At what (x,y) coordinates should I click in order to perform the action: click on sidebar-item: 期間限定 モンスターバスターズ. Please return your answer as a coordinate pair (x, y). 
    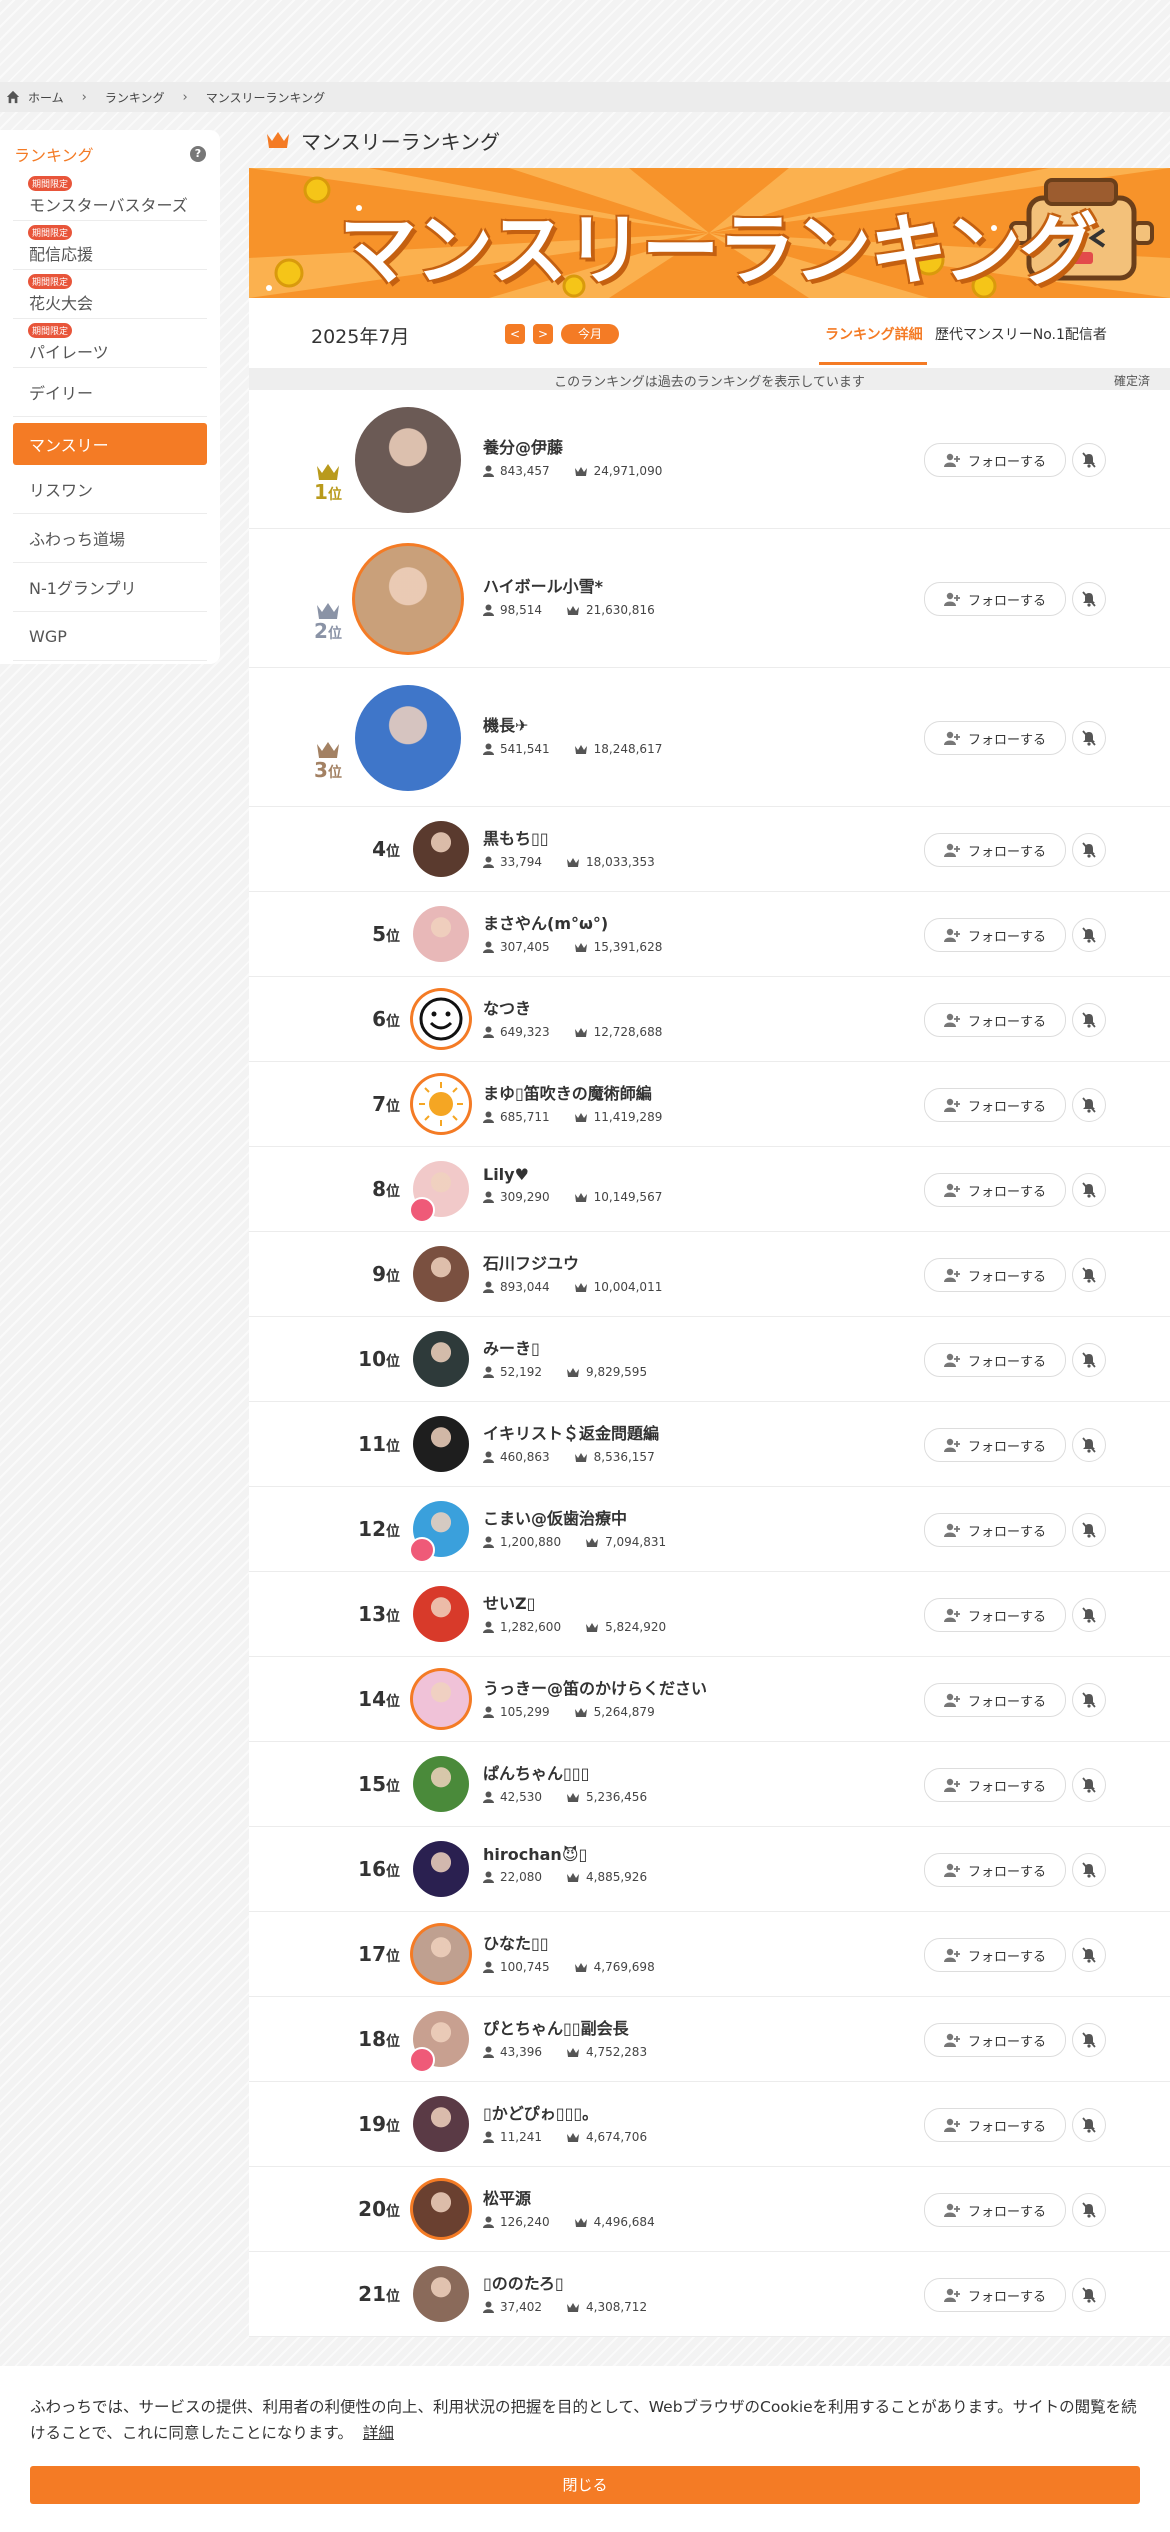
    Looking at the image, I should click on (110, 196).